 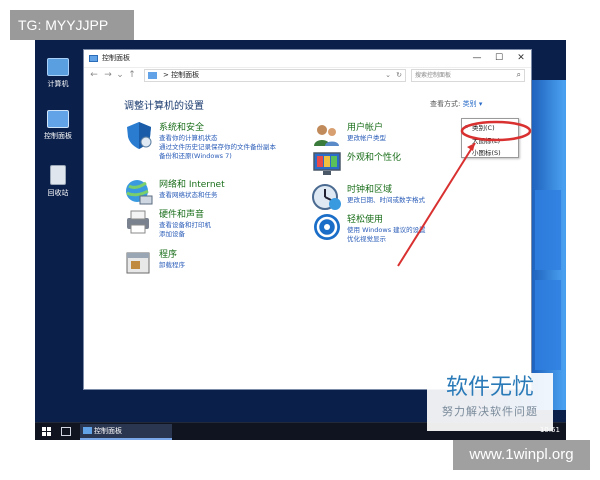 I want to click on search-placeholder: 搜索控制面板, so click(x=433, y=75).